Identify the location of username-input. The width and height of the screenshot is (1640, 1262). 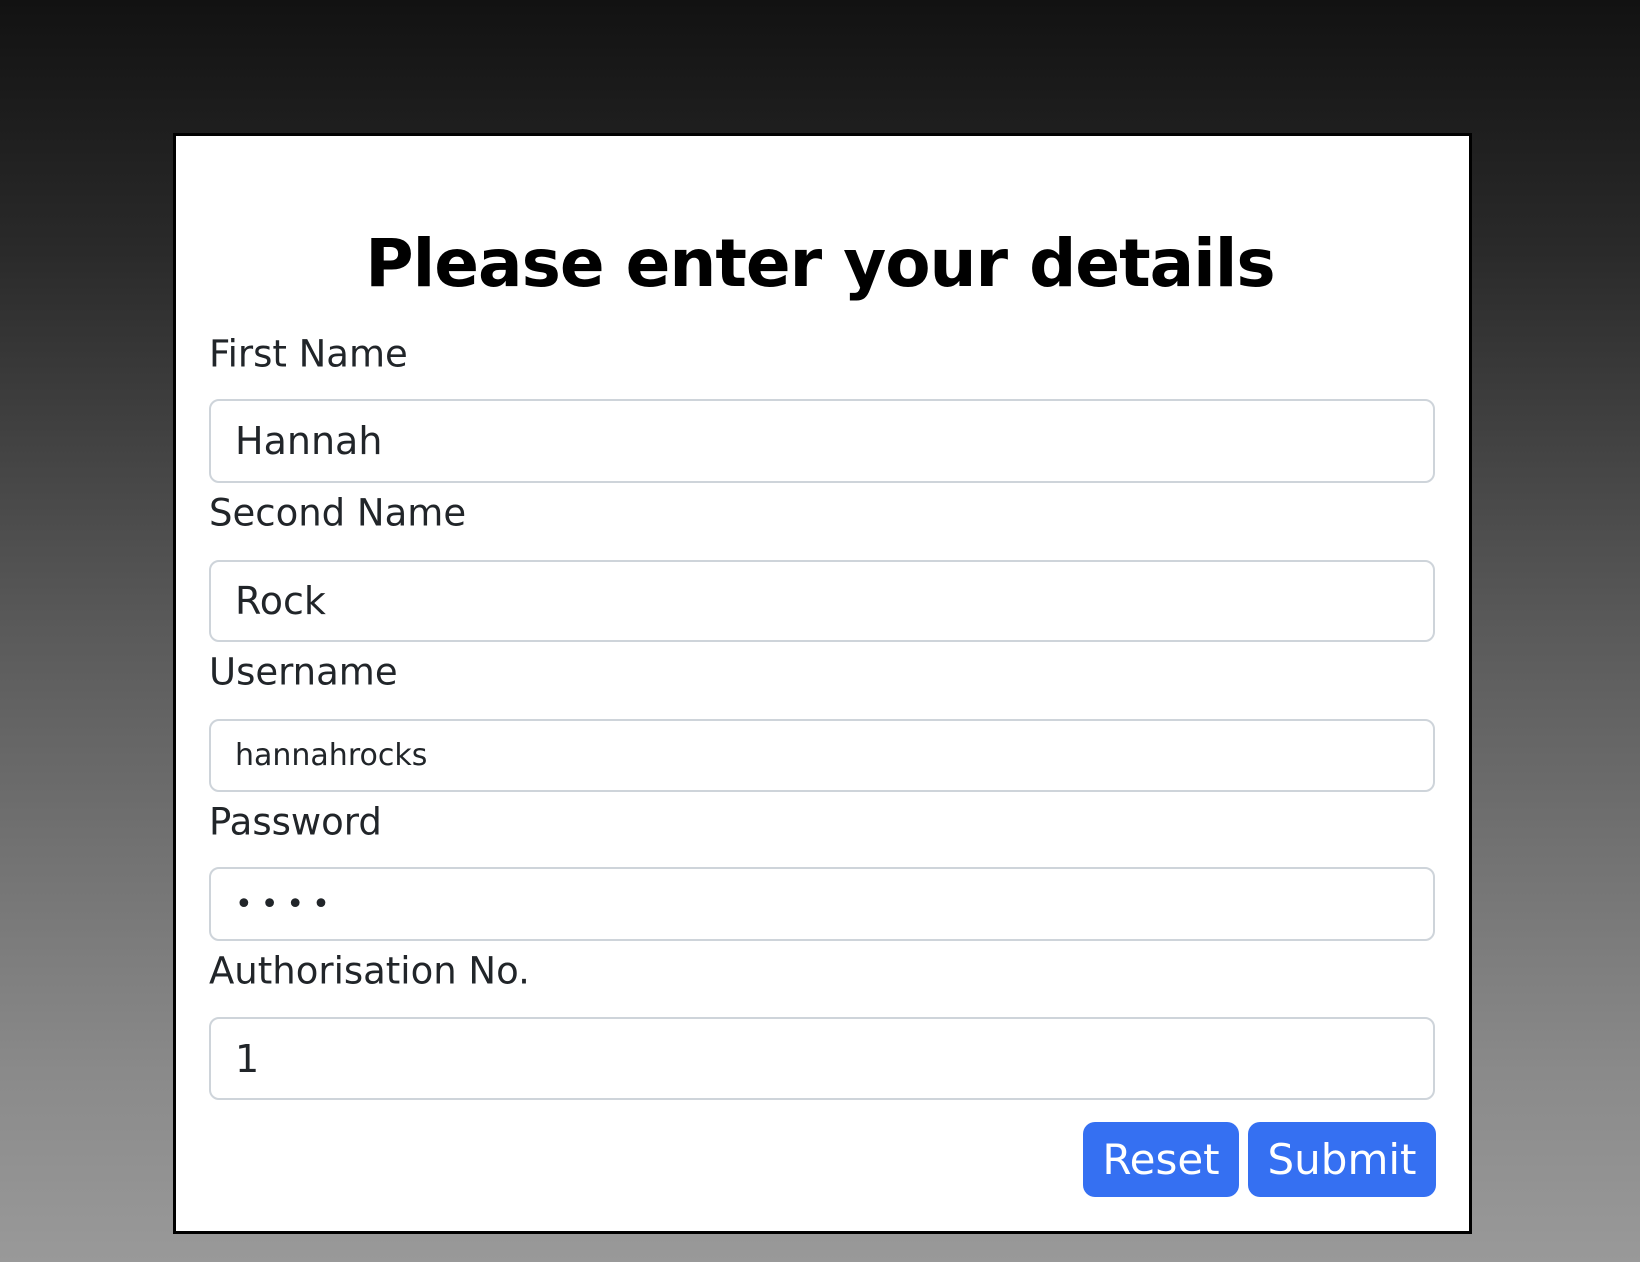
(822, 755).